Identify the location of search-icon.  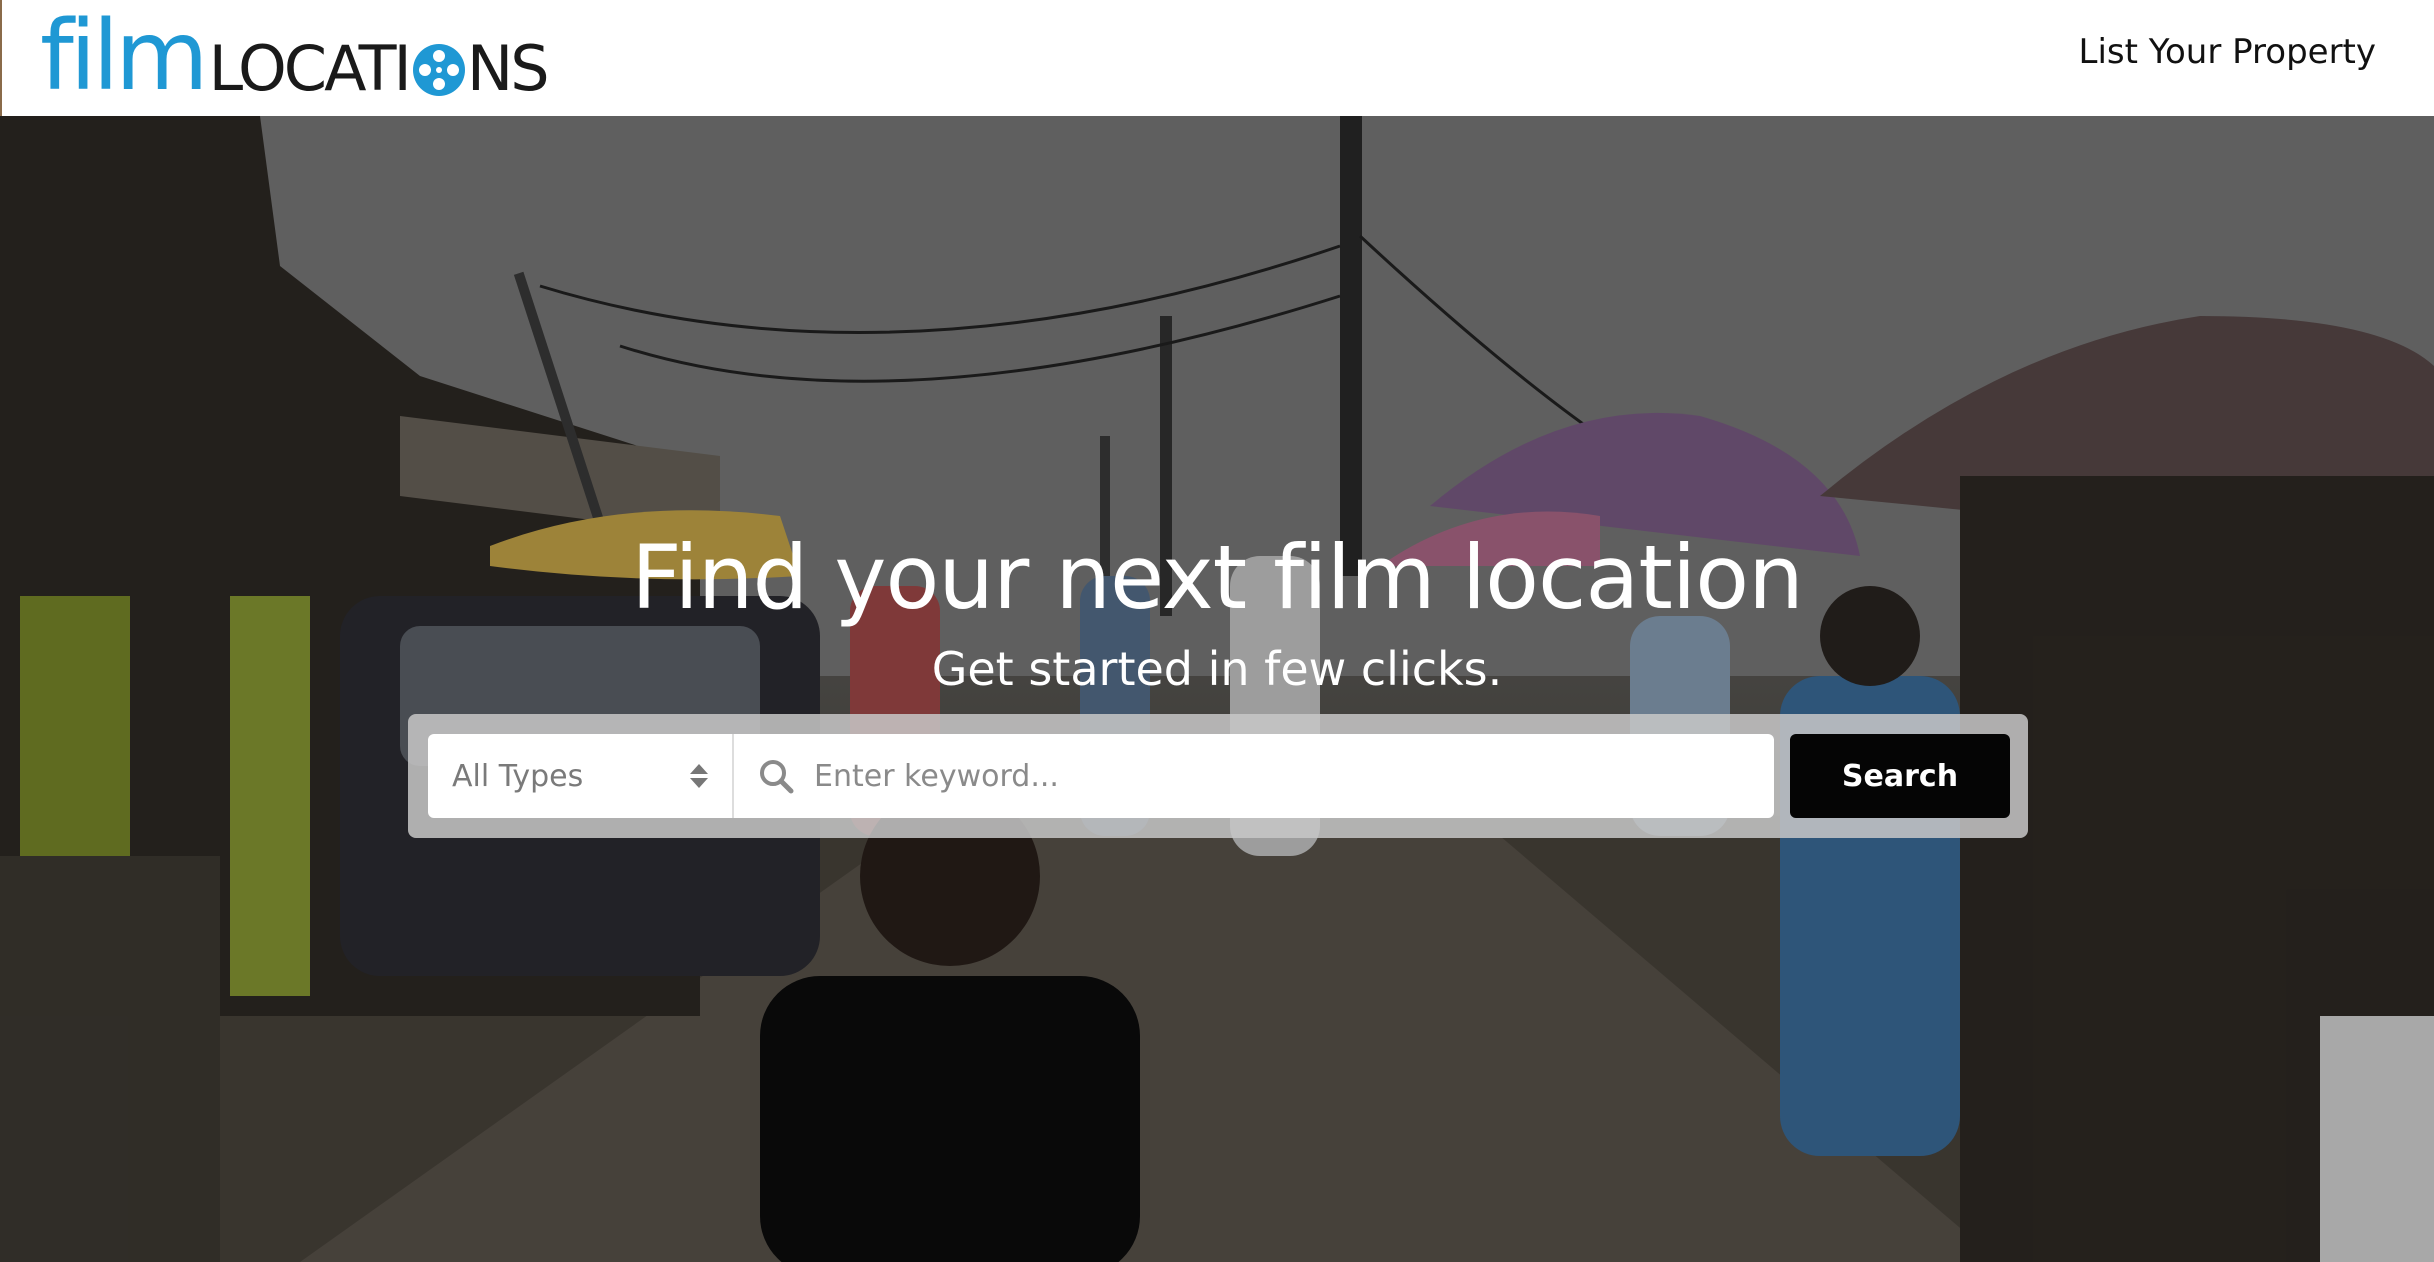
(777, 777).